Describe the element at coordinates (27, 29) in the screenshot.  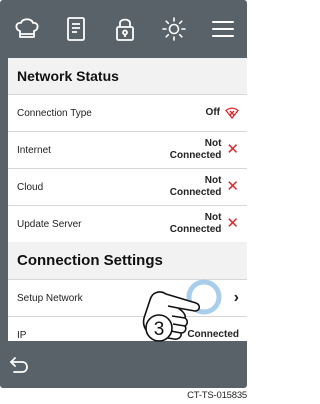
I see `chef-hat-icon` at that location.